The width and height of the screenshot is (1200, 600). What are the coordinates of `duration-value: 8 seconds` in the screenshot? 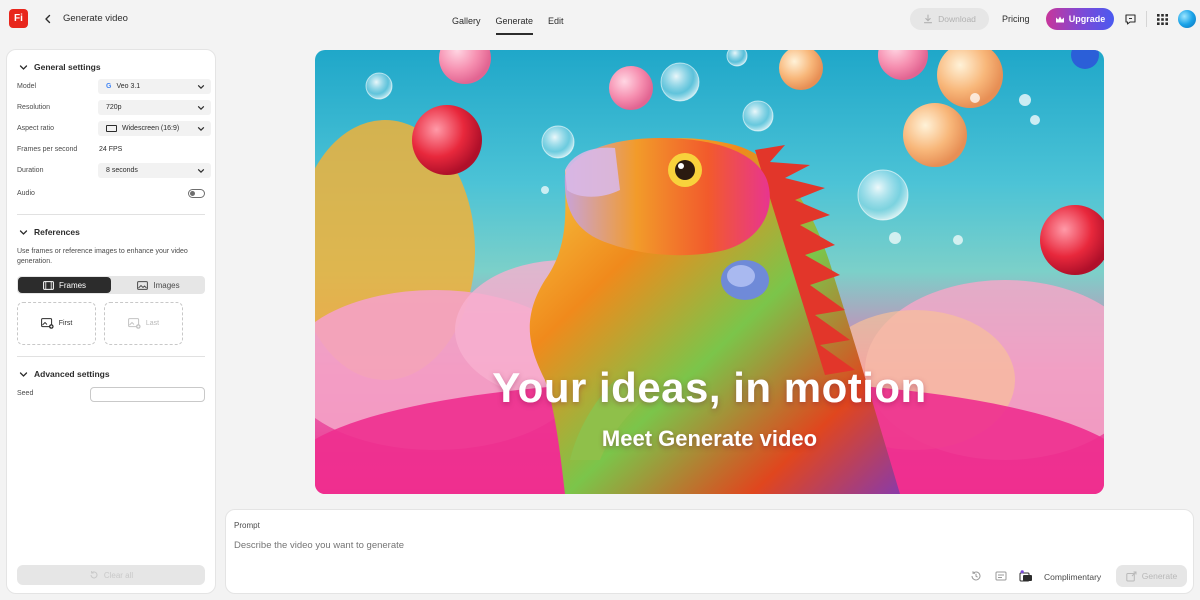 It's located at (122, 170).